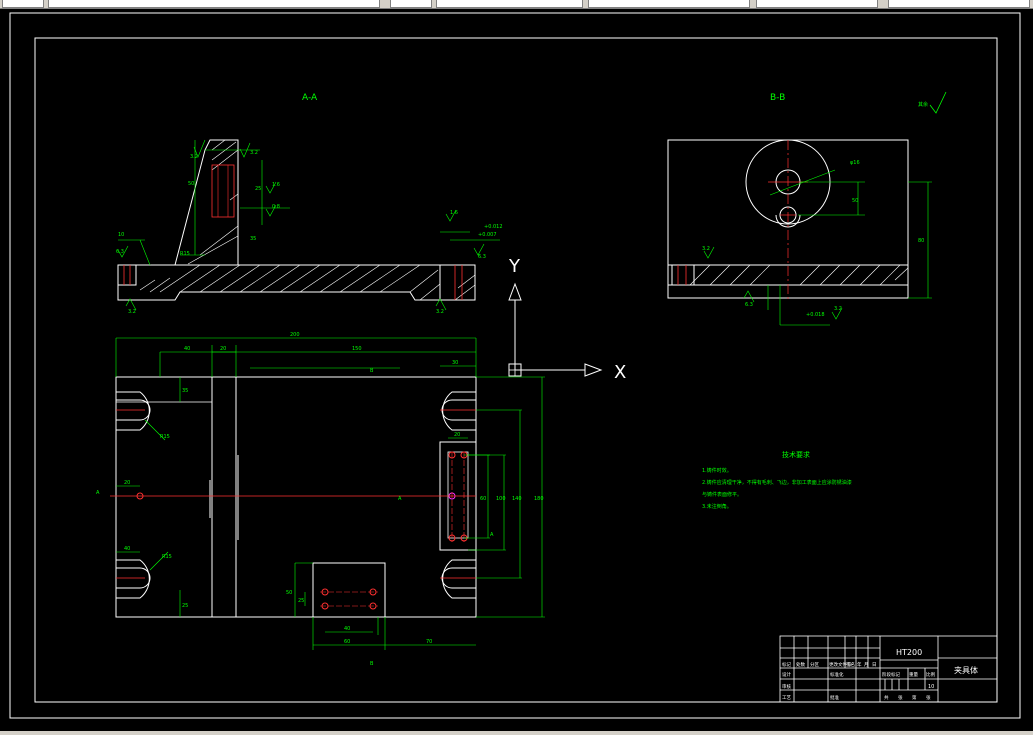 The image size is (1033, 735). Describe the element at coordinates (786, 674) in the screenshot. I see `title-cell: 设计` at that location.